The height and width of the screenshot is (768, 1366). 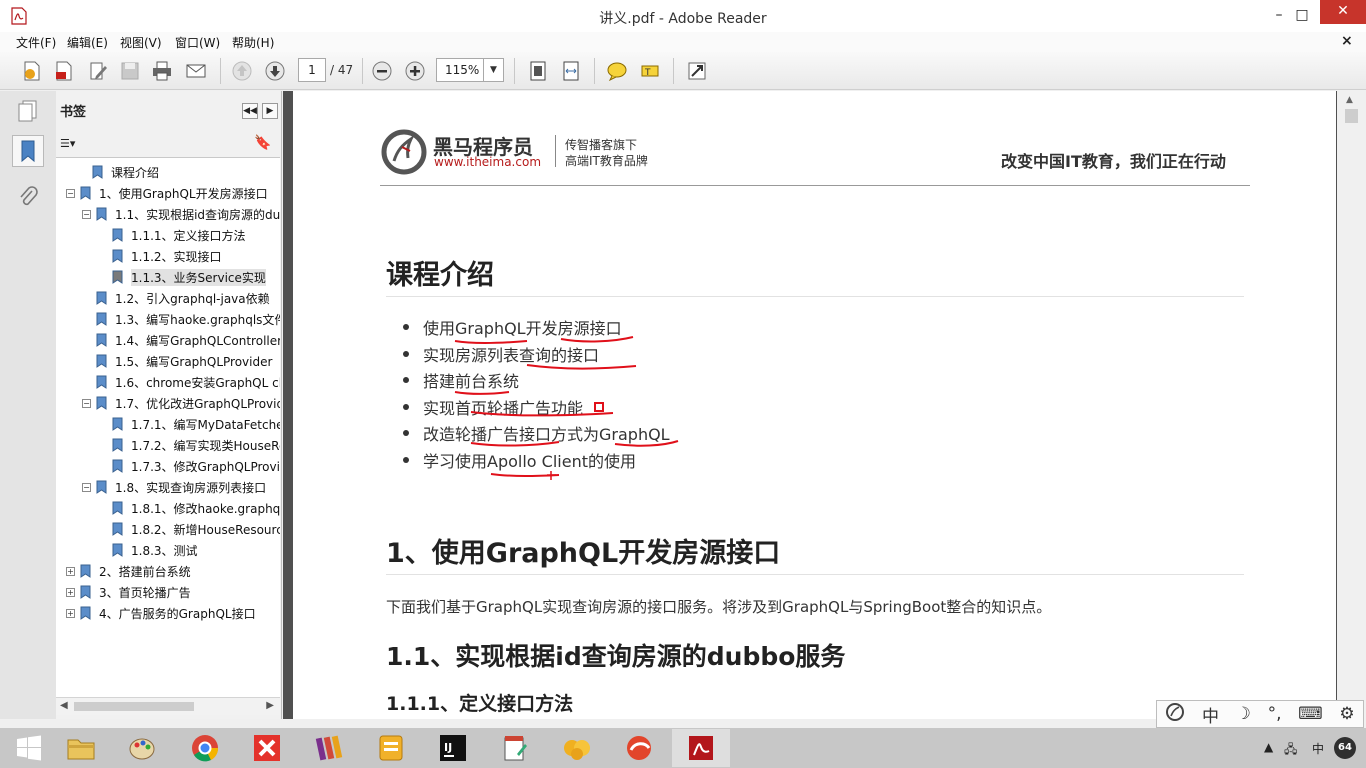 What do you see at coordinates (250, 111) in the screenshot?
I see `collapse-panel-icon: ◀◀` at bounding box center [250, 111].